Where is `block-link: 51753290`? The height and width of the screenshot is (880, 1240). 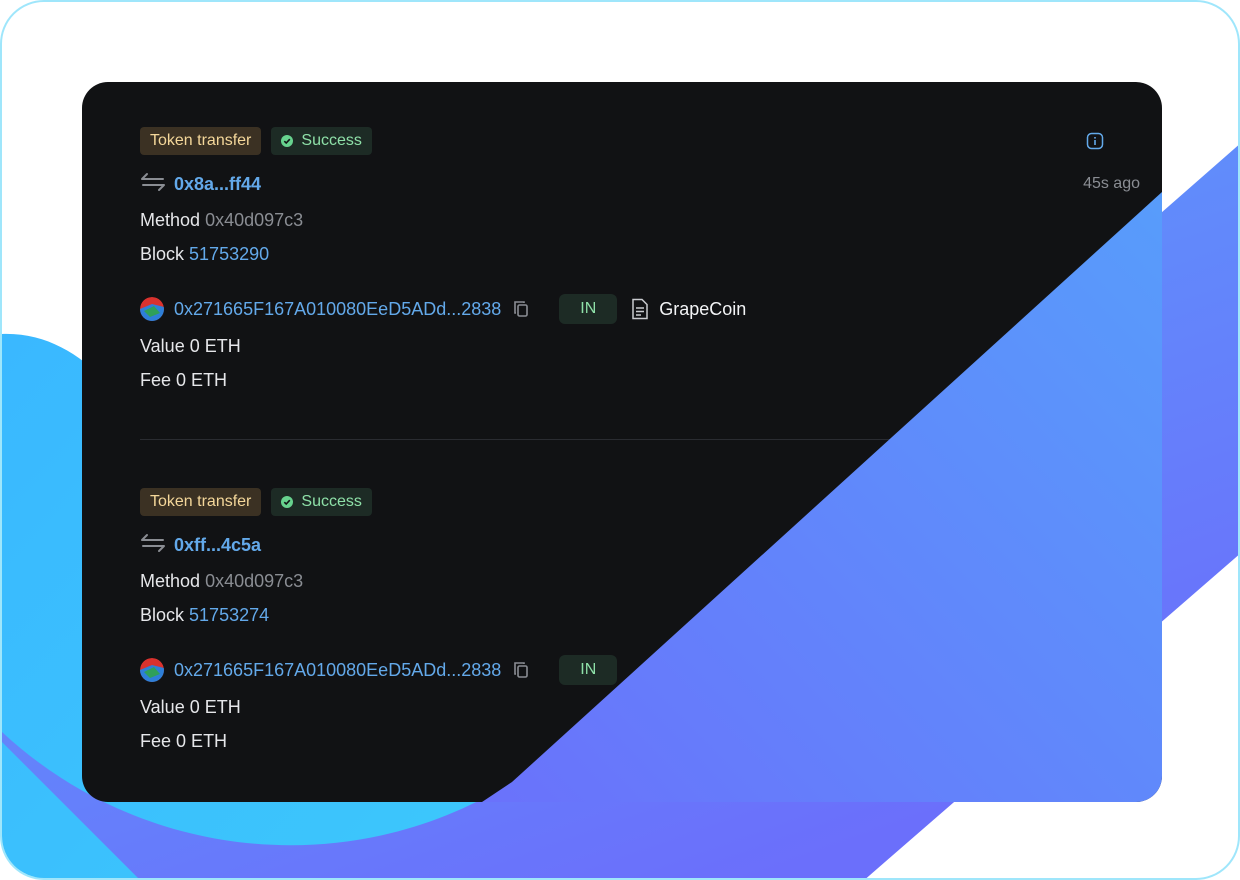 block-link: 51753290 is located at coordinates (229, 254).